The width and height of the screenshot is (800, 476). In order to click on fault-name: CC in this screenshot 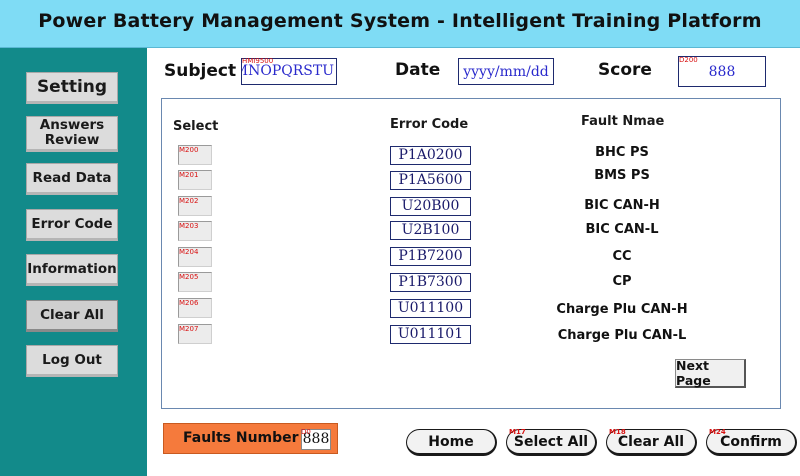, I will do `click(622, 256)`.